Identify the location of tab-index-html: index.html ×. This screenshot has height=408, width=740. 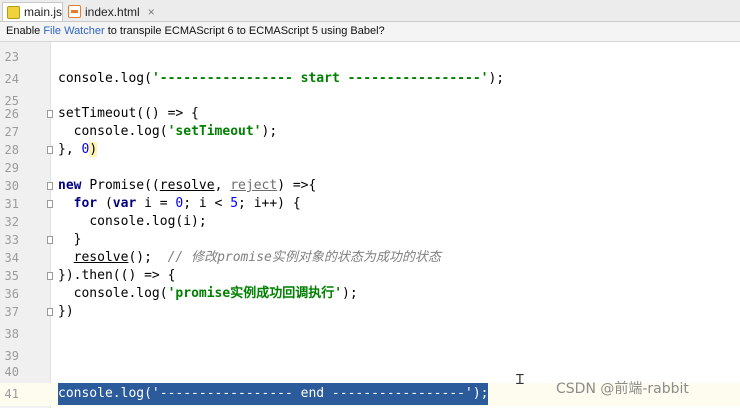
(109, 11).